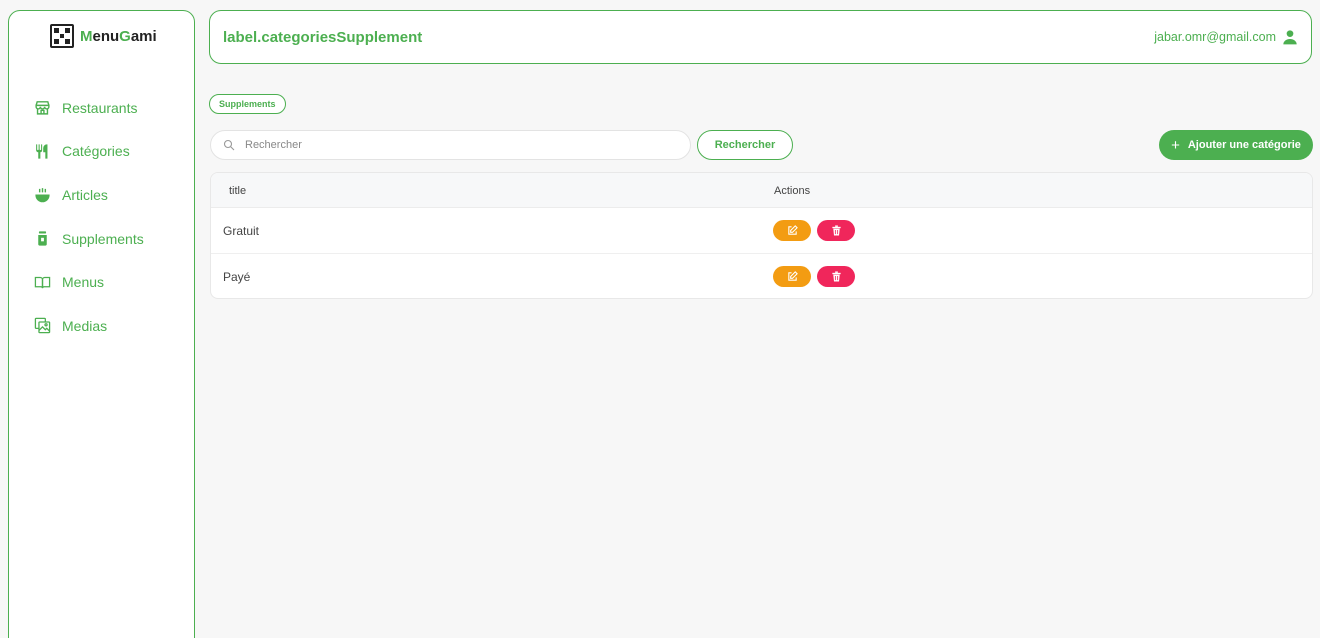 The image size is (1320, 638). I want to click on sidebar-item-restaurants: Restaurants, so click(101, 108).